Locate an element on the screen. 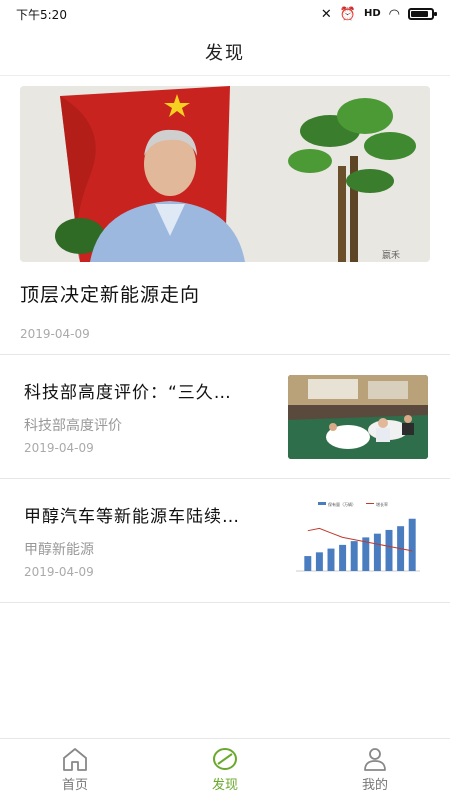 The width and height of the screenshot is (450, 800). list-item-text: 甲醇汽车等新能源车陆续… 甲醇新能源 2019-04-09 is located at coordinates (149, 540).